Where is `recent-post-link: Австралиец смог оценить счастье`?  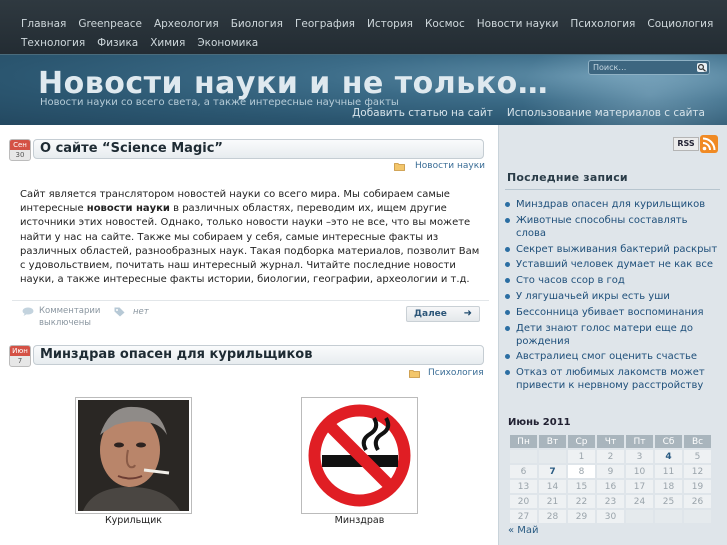
recent-post-link: Австралиец смог оценить счастье is located at coordinates (612, 356).